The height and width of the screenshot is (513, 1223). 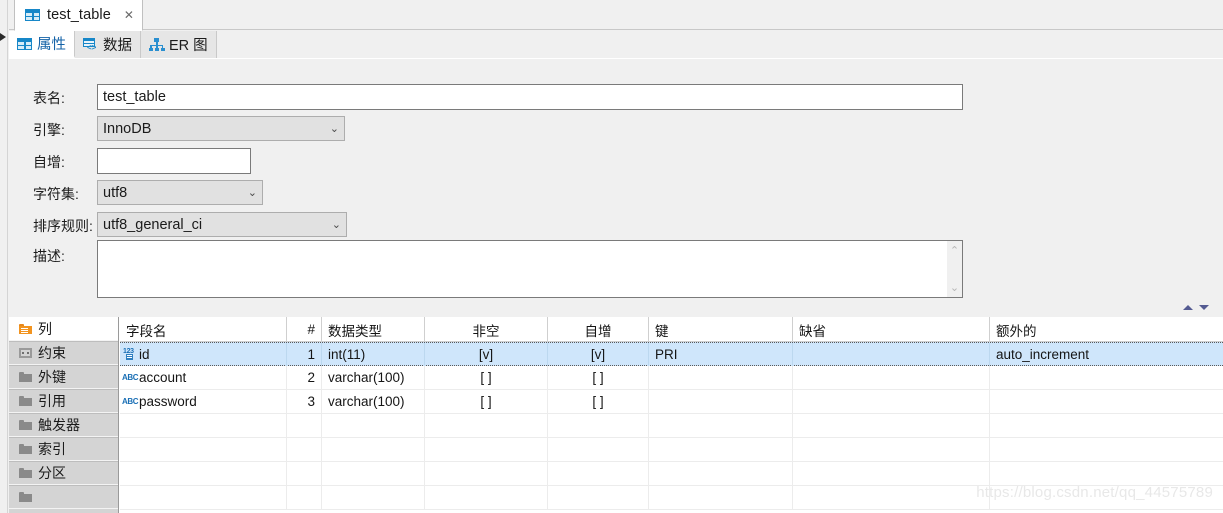 I want to click on tab-properties: 属性, so click(x=42, y=44).